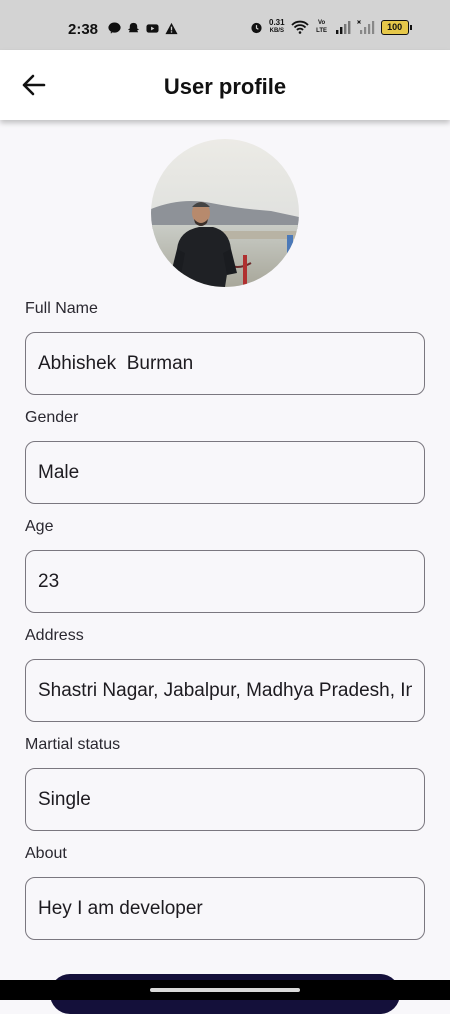  I want to click on full-name-field, so click(225, 363).